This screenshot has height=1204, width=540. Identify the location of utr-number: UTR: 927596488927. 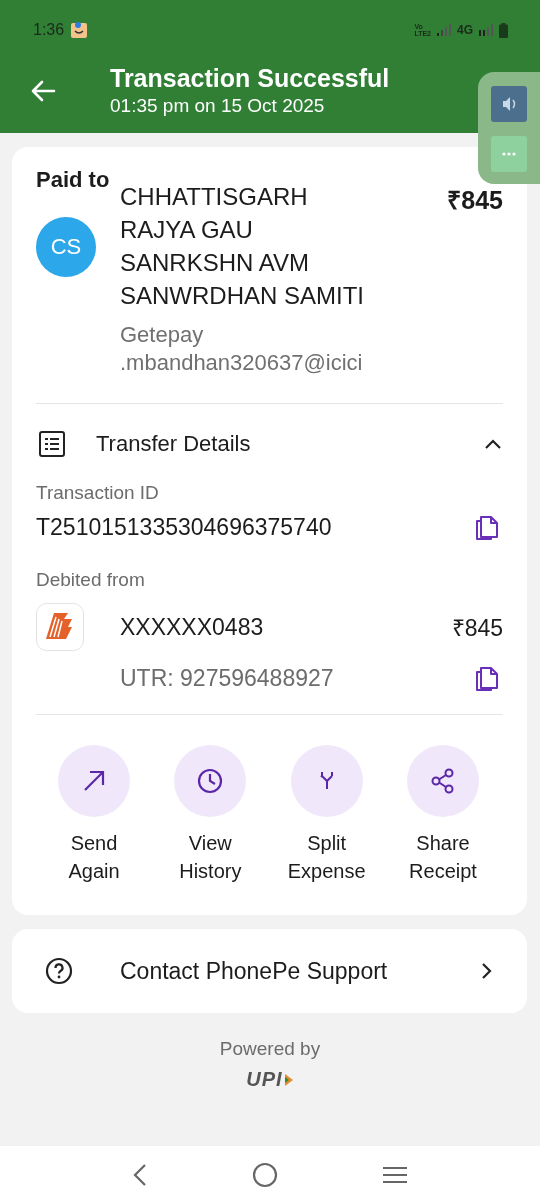
(227, 678).